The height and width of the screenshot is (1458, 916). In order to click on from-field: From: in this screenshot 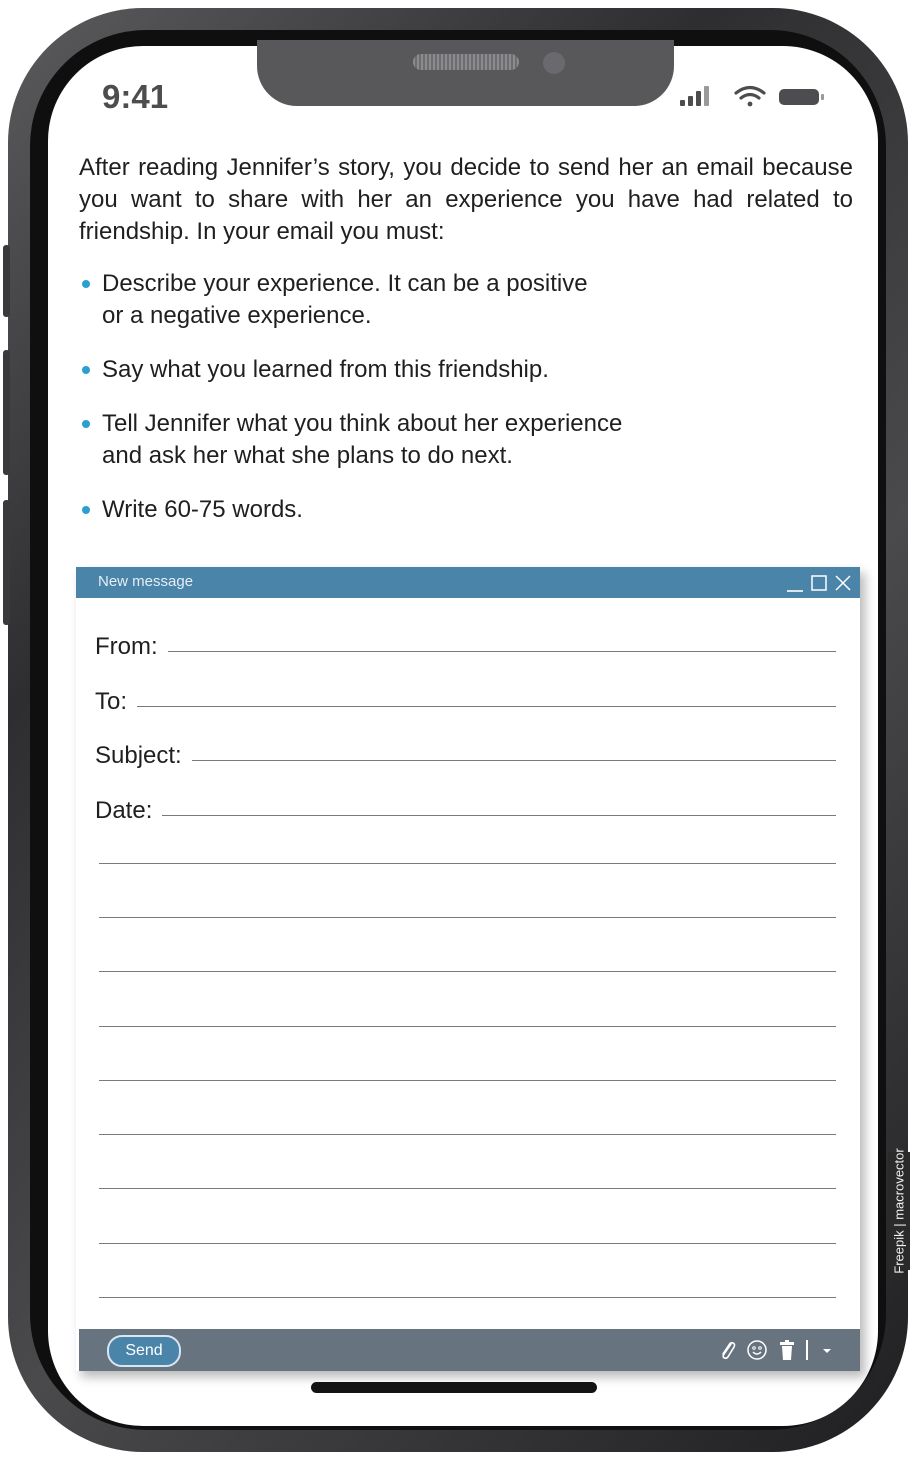, I will do `click(465, 644)`.